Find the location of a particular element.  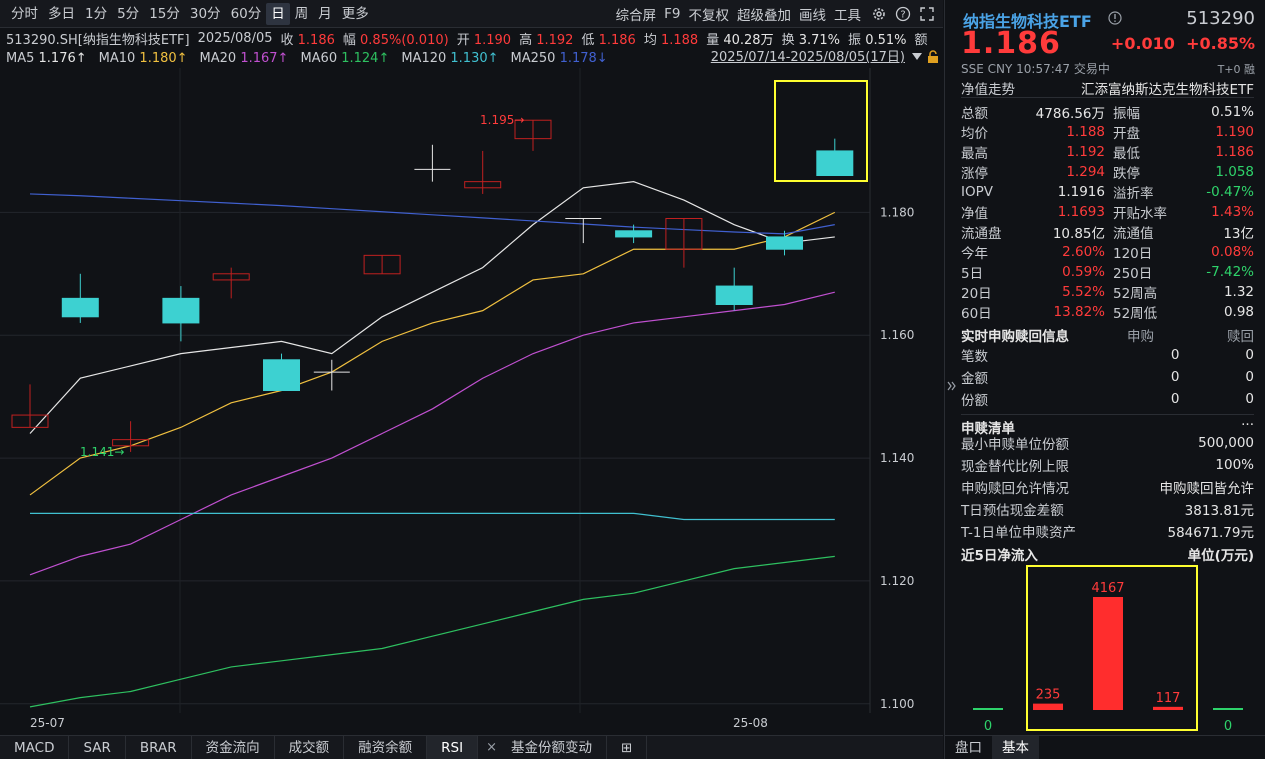

period-btn-10: 更多 is located at coordinates (355, 14).